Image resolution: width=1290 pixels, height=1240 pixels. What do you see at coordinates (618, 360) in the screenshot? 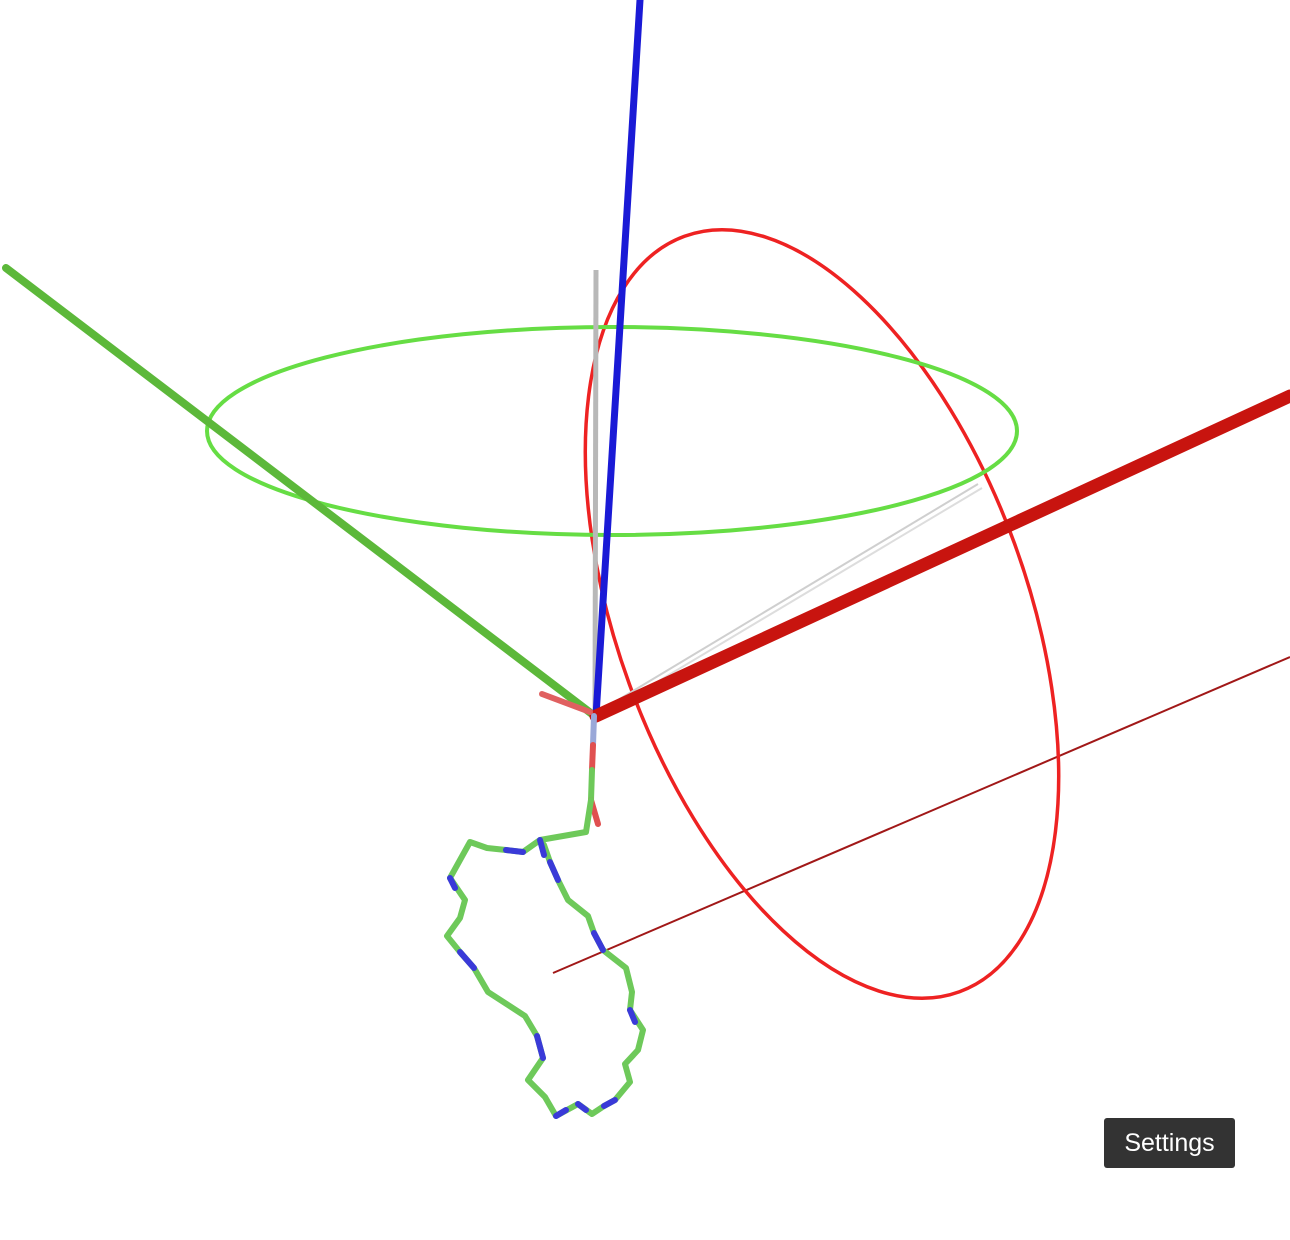
I see `z-axis` at bounding box center [618, 360].